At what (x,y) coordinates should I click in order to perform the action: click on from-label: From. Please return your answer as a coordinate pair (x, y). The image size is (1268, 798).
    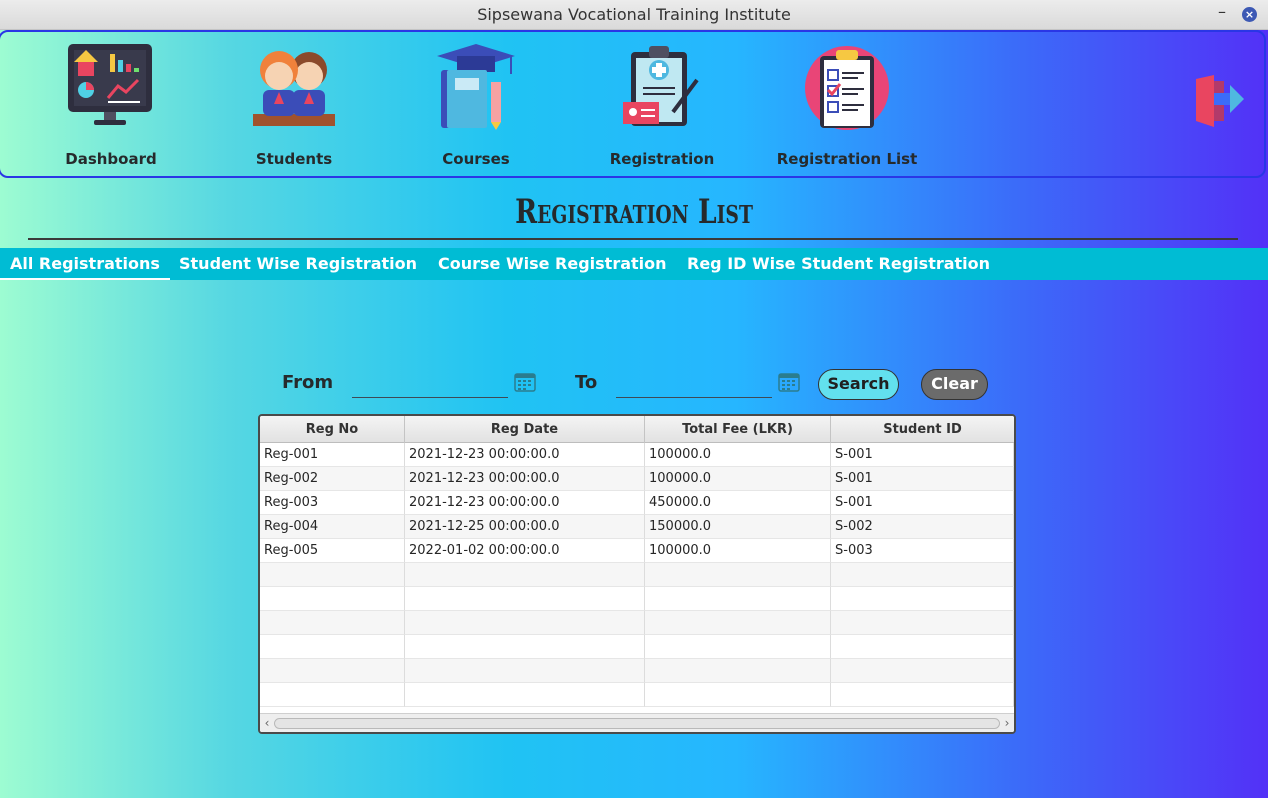
    Looking at the image, I should click on (308, 382).